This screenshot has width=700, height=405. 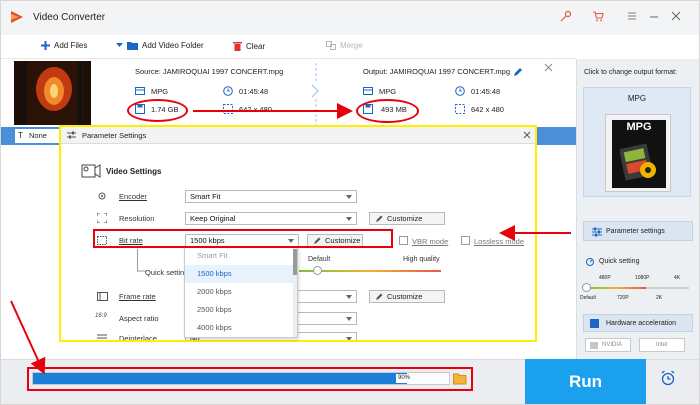 What do you see at coordinates (465, 240) in the screenshot?
I see `lossless-mode-checkbox` at bounding box center [465, 240].